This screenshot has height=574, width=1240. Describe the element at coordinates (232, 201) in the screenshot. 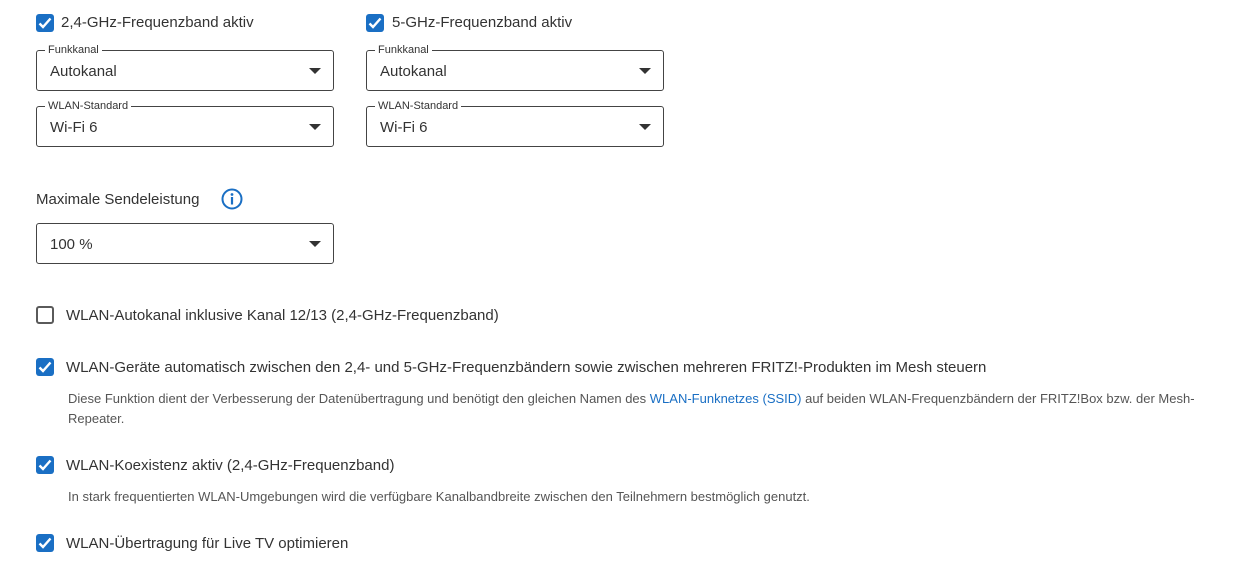

I see `info-circle-icon` at that location.